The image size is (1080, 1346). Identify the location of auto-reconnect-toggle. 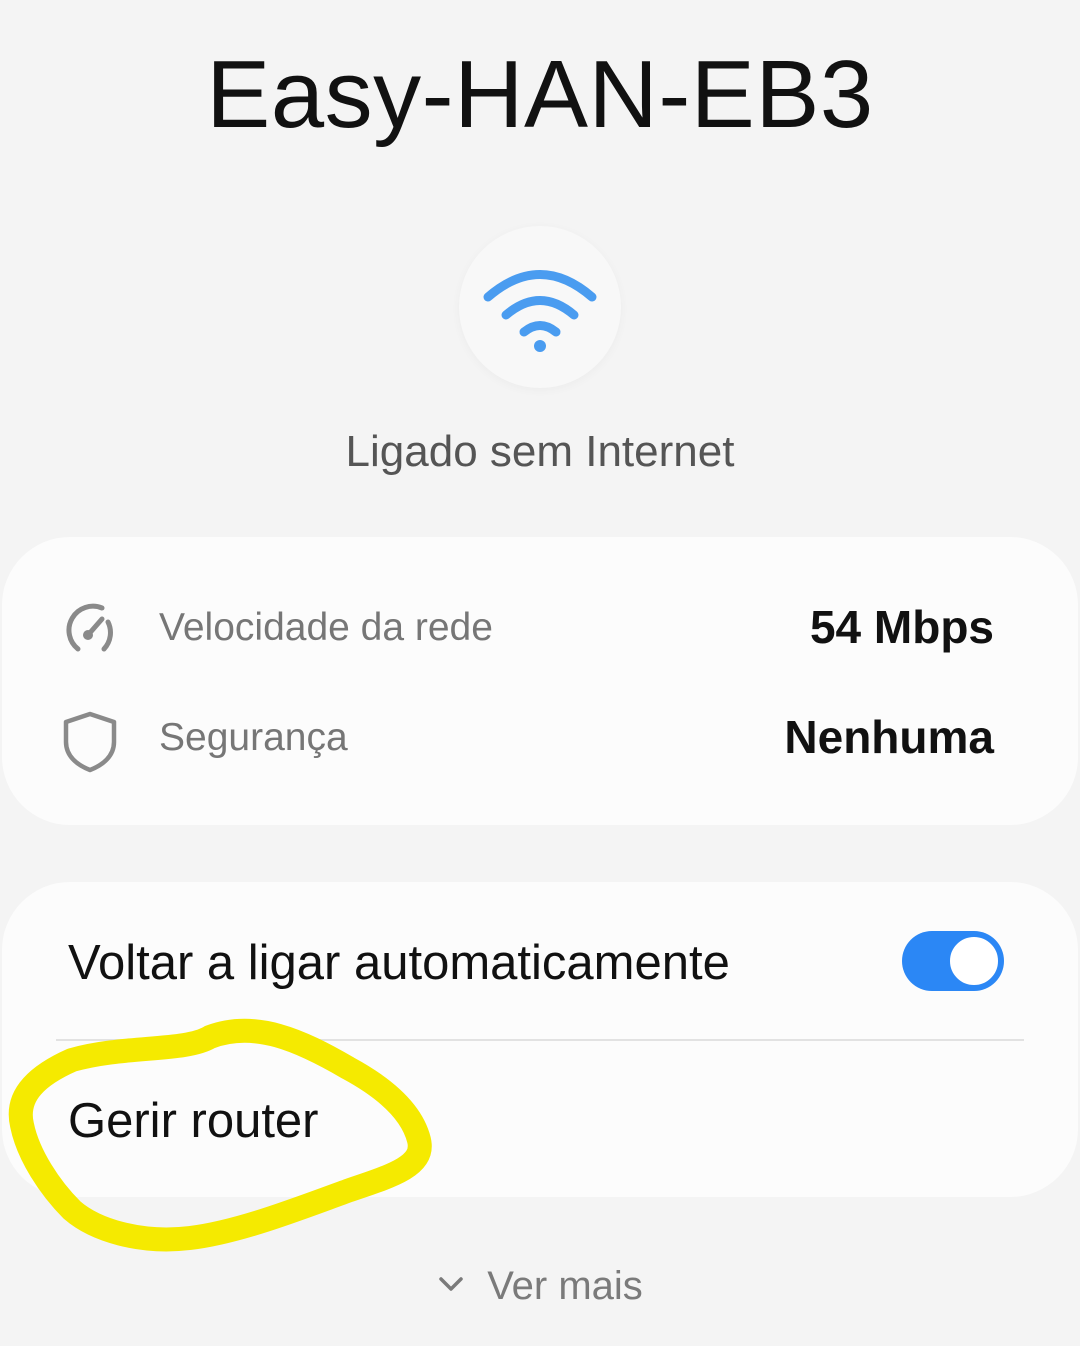
(953, 961).